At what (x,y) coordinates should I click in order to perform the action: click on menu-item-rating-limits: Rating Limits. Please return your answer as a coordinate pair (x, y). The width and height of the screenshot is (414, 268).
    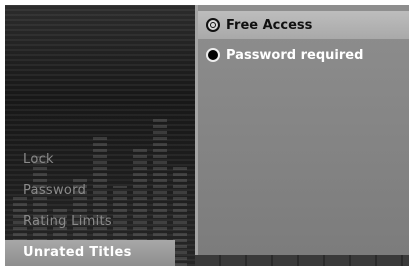
    Looking at the image, I should click on (90, 222).